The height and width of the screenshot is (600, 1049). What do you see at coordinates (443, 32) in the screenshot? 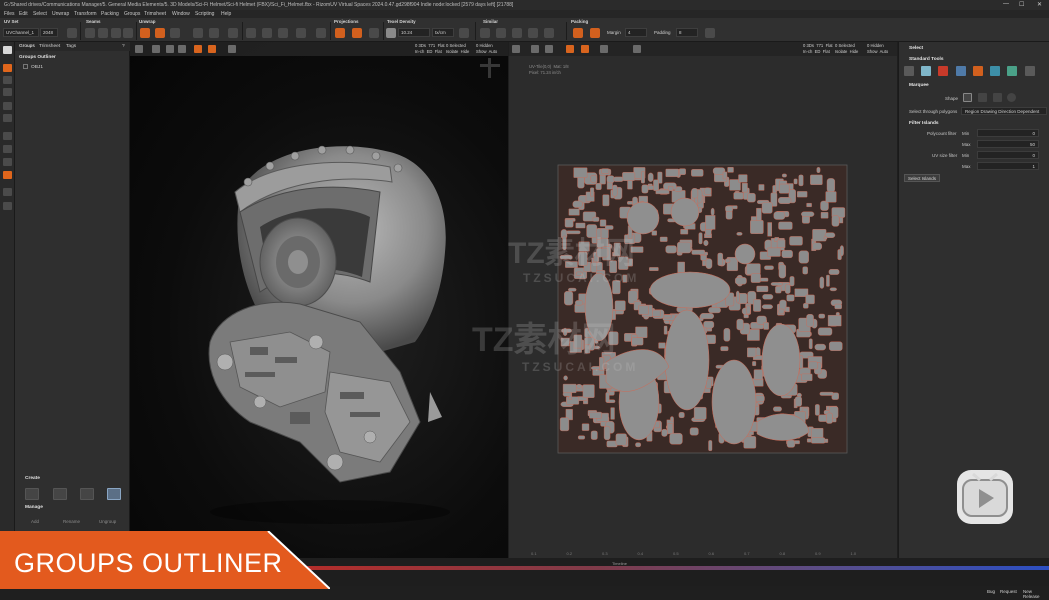
I see `texel-unit-select: tx/cm` at bounding box center [443, 32].